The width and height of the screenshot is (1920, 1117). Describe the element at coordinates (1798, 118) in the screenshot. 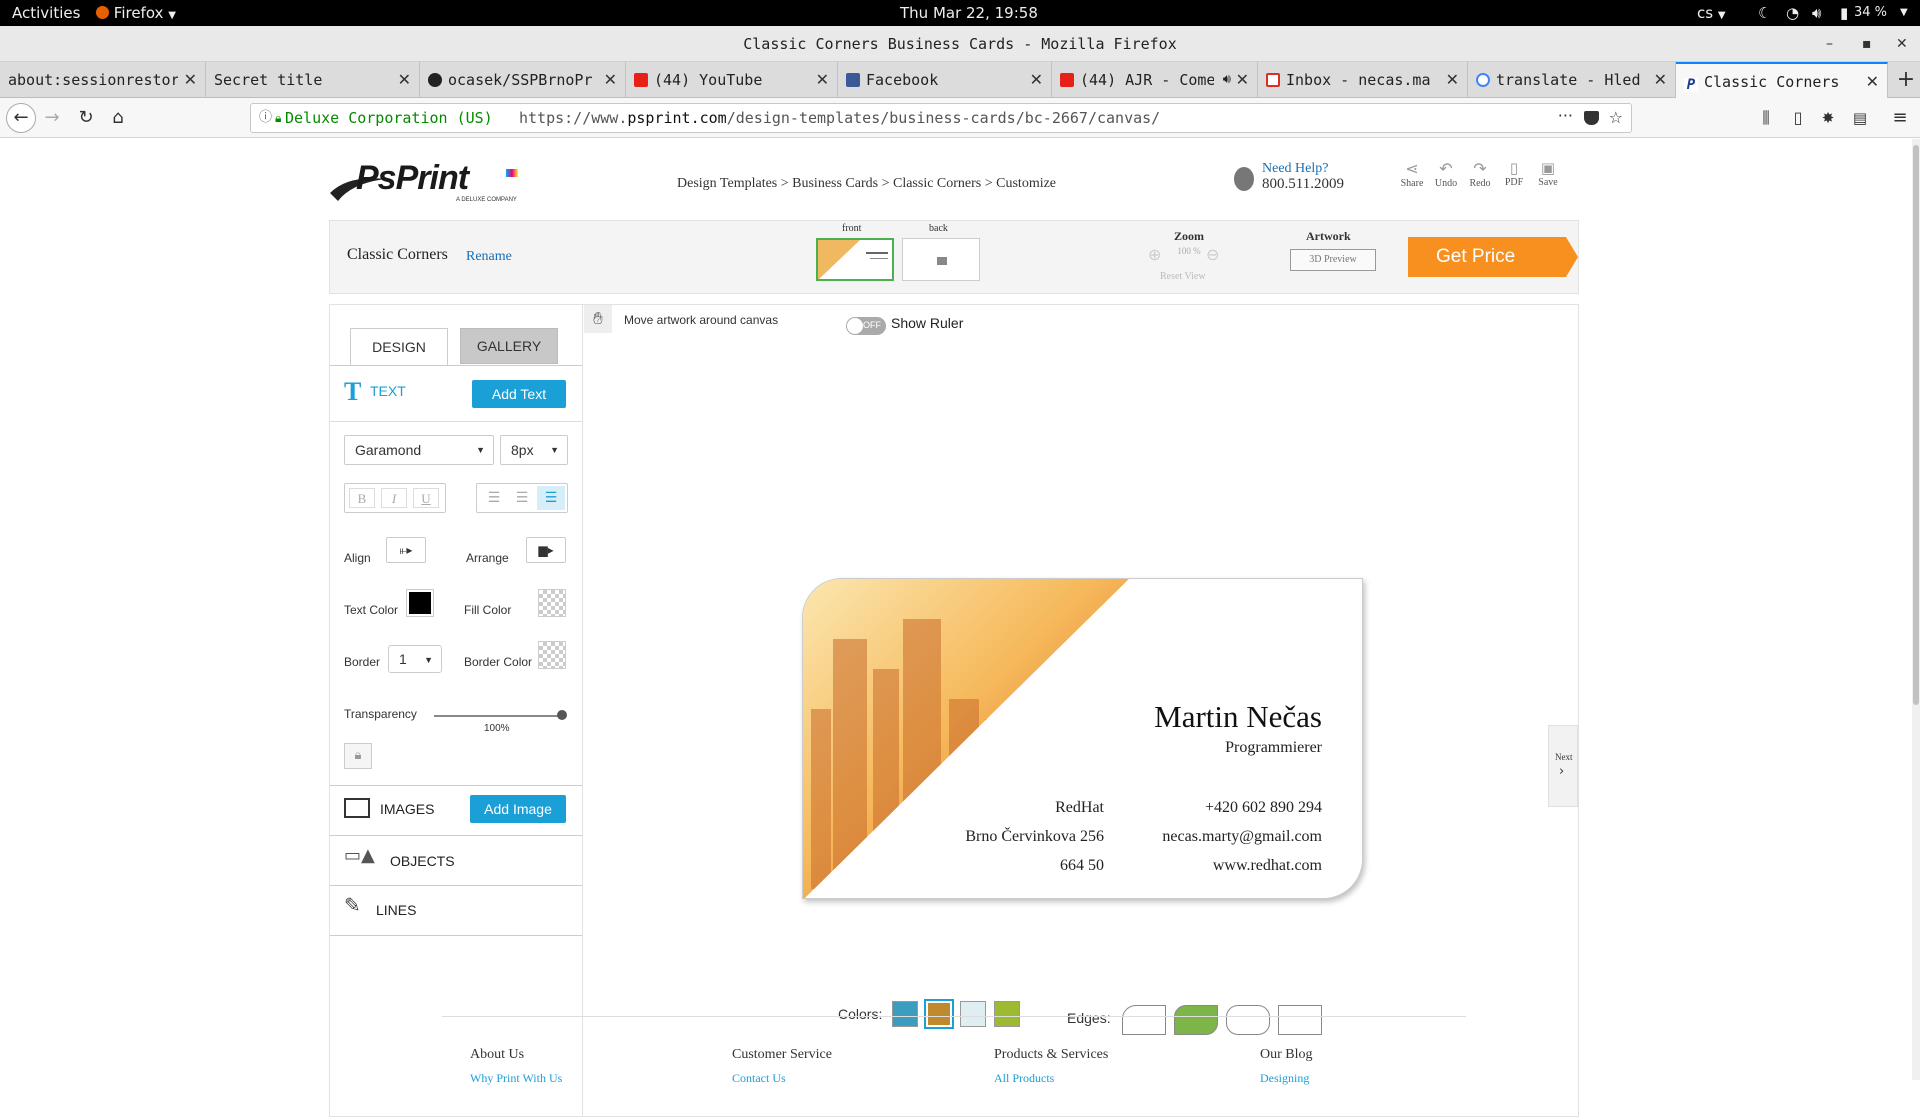

I see `sidebar-icon: ▯` at that location.